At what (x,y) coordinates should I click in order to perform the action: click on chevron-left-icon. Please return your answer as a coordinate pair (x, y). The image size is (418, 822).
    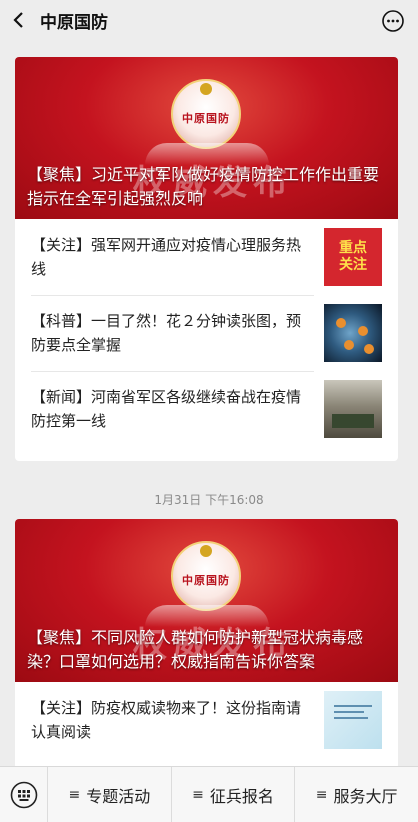
    Looking at the image, I should click on (18, 20).